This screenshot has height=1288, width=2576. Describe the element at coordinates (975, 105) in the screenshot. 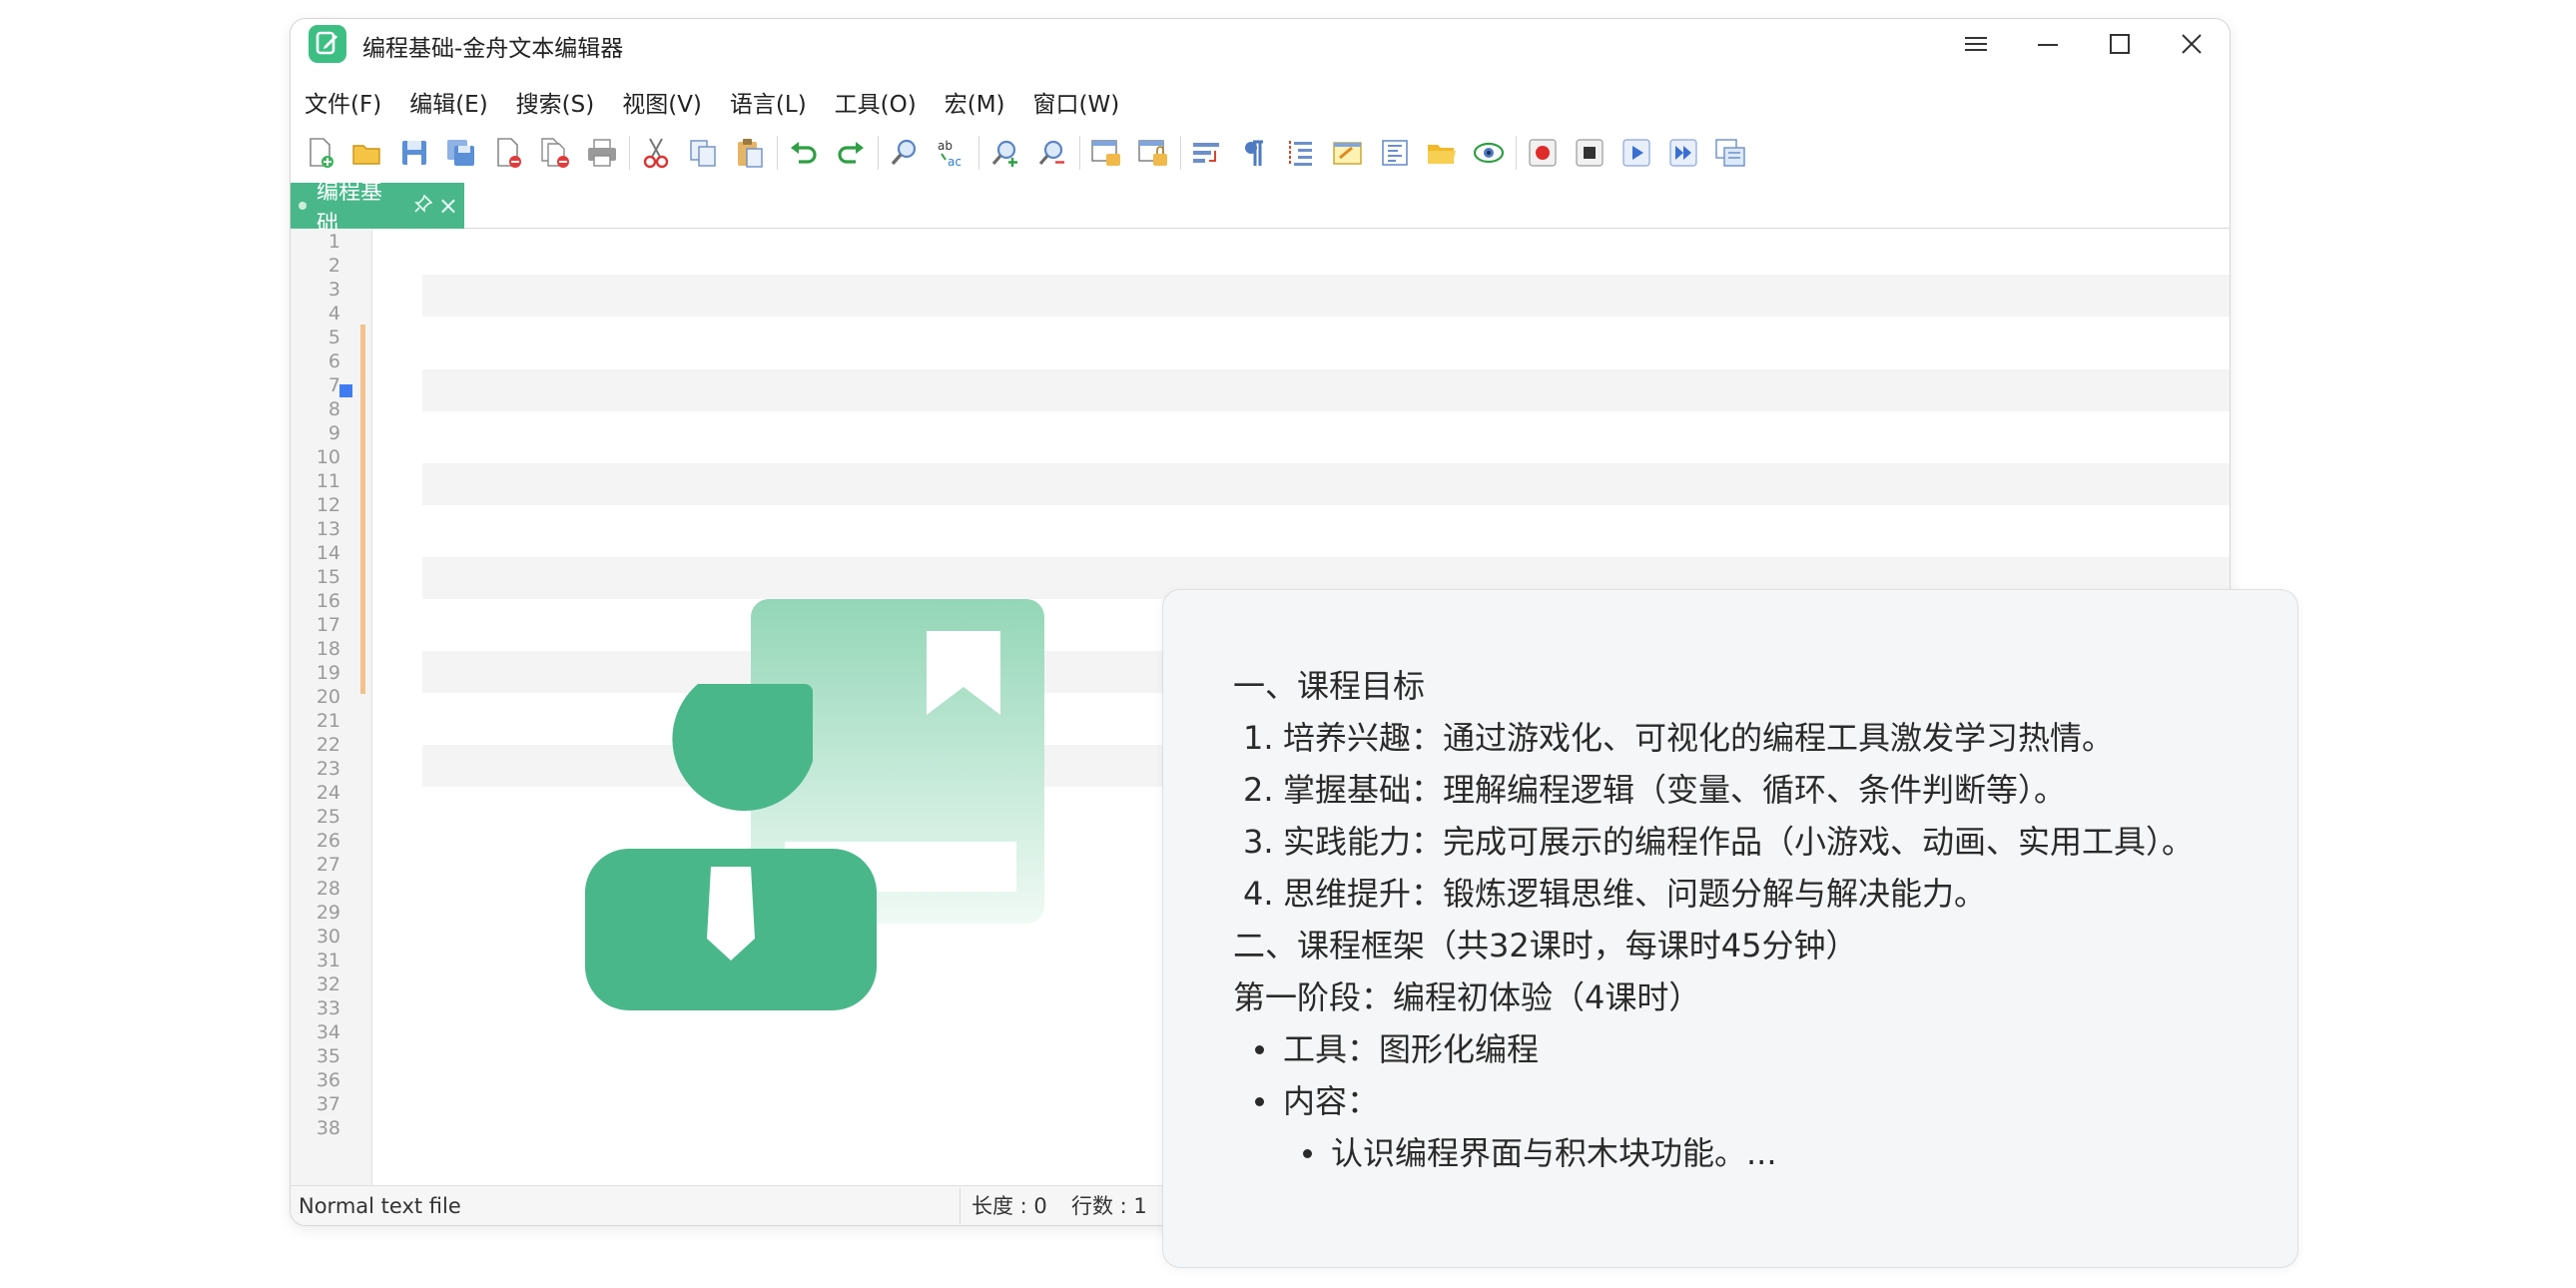

I see `menu-macro: 宏(M)` at that location.